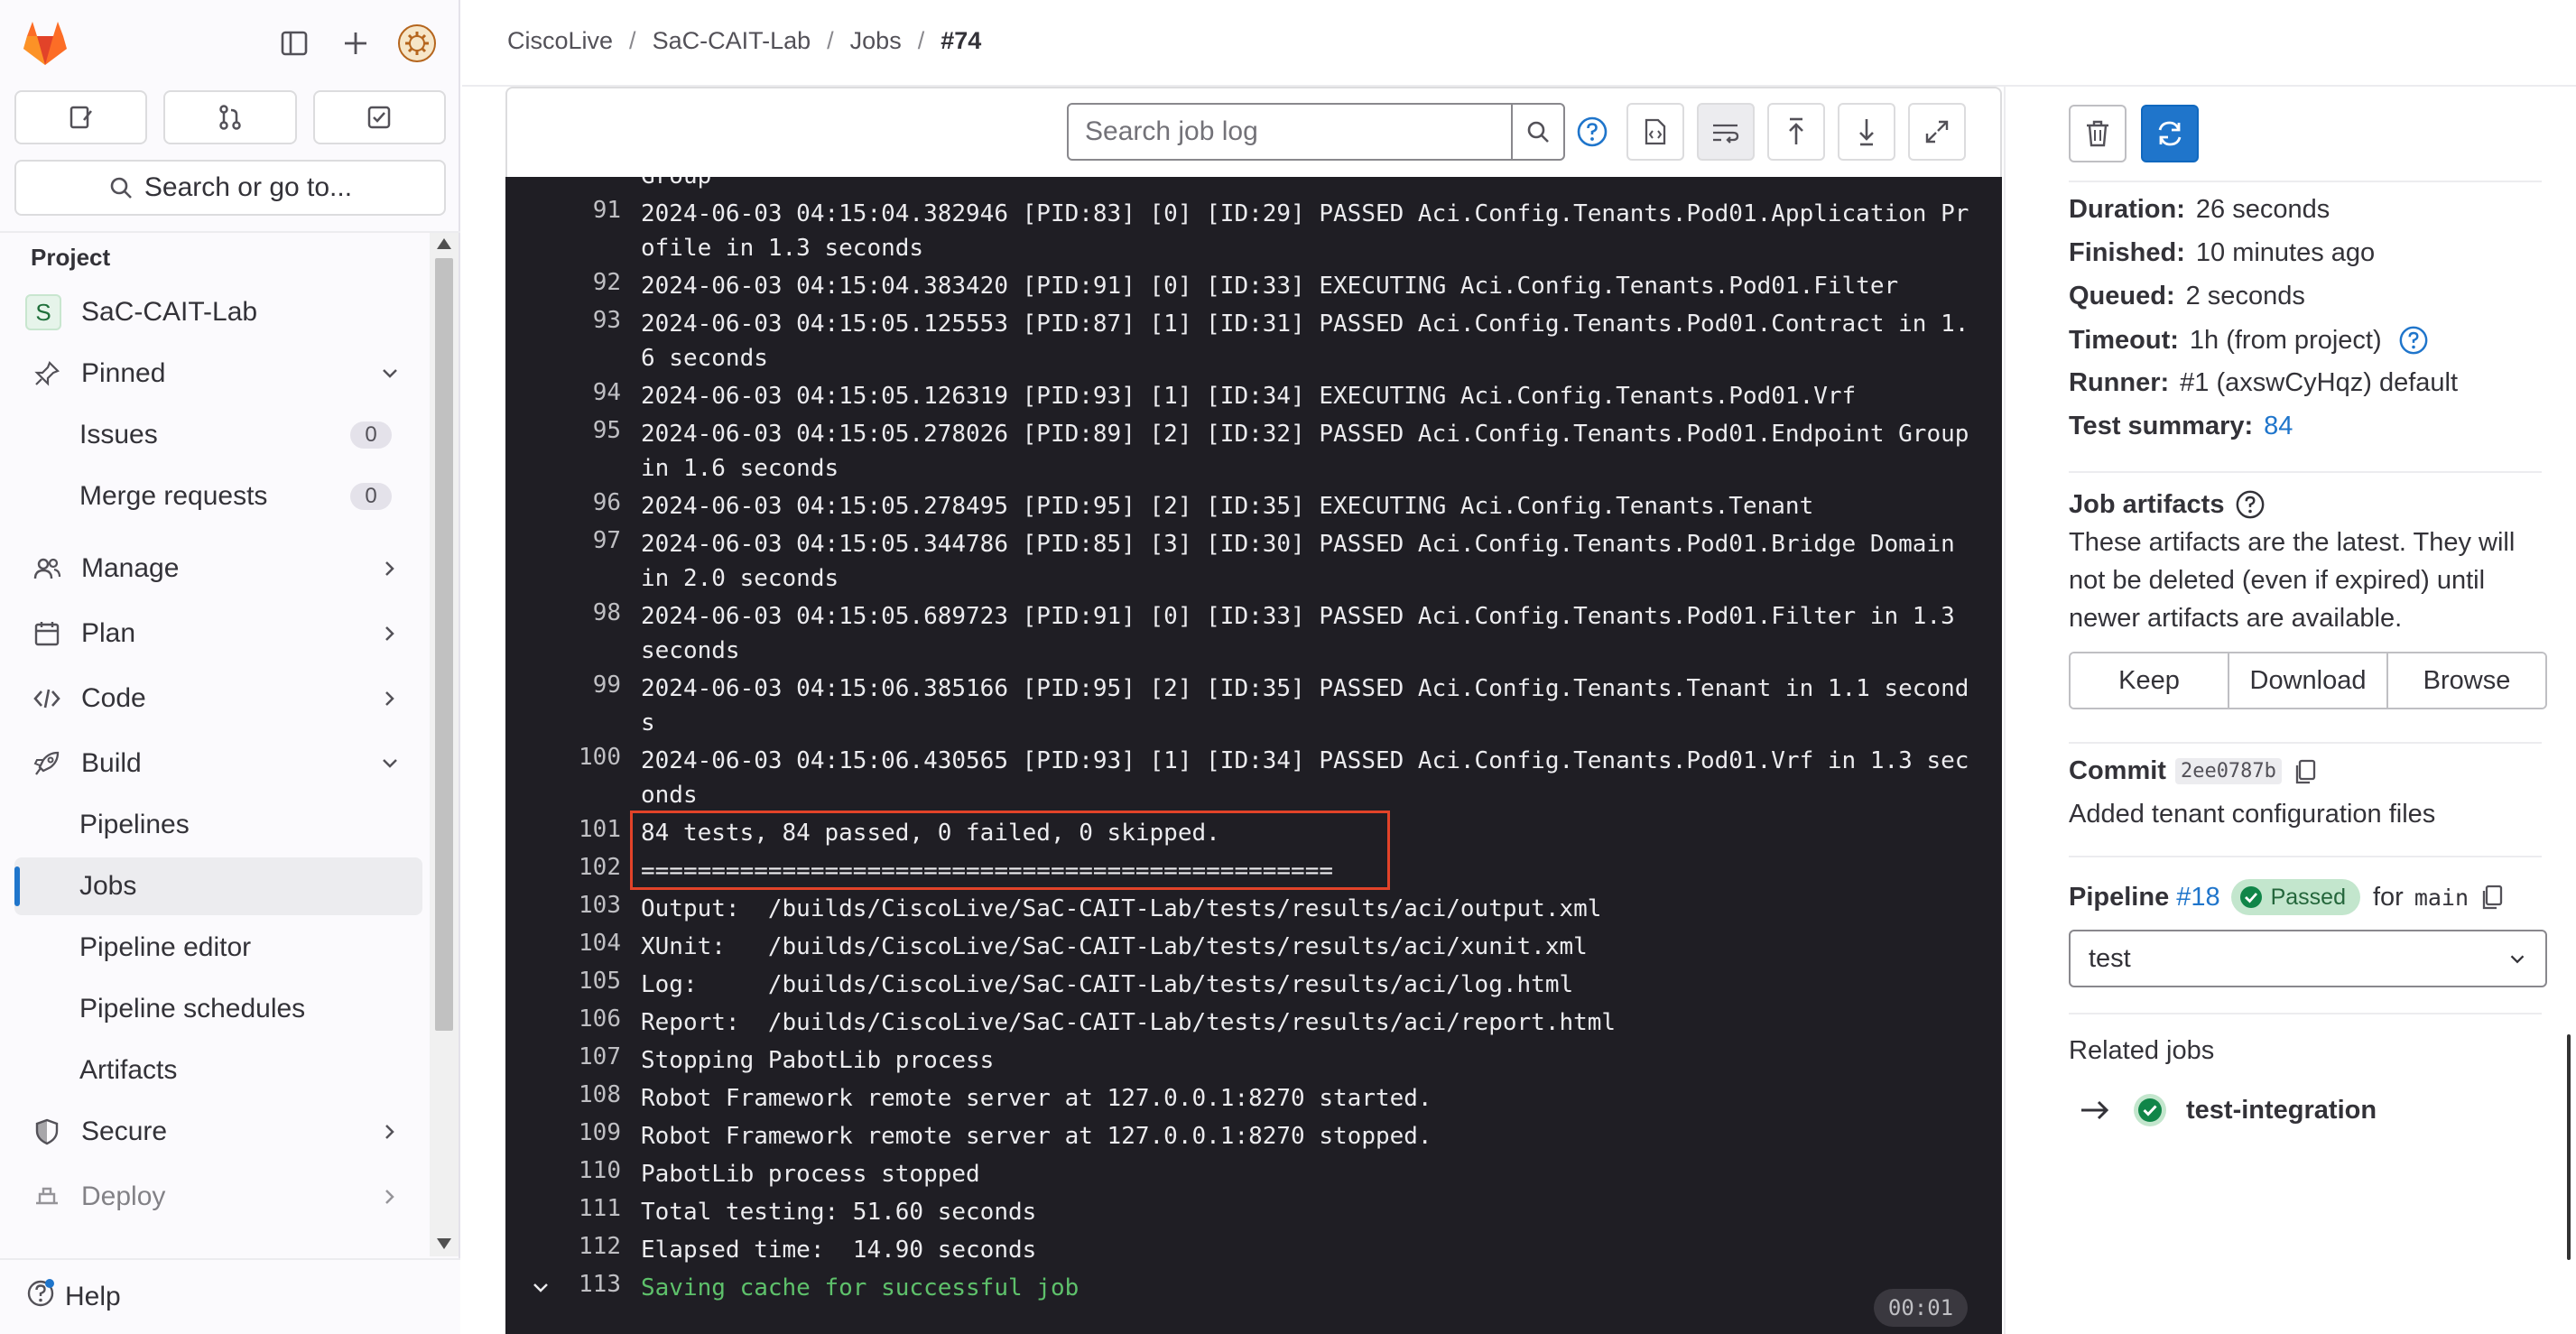 This screenshot has height=1334, width=2576. Describe the element at coordinates (119, 434) in the screenshot. I see `sidebar-item-label: Issues` at that location.